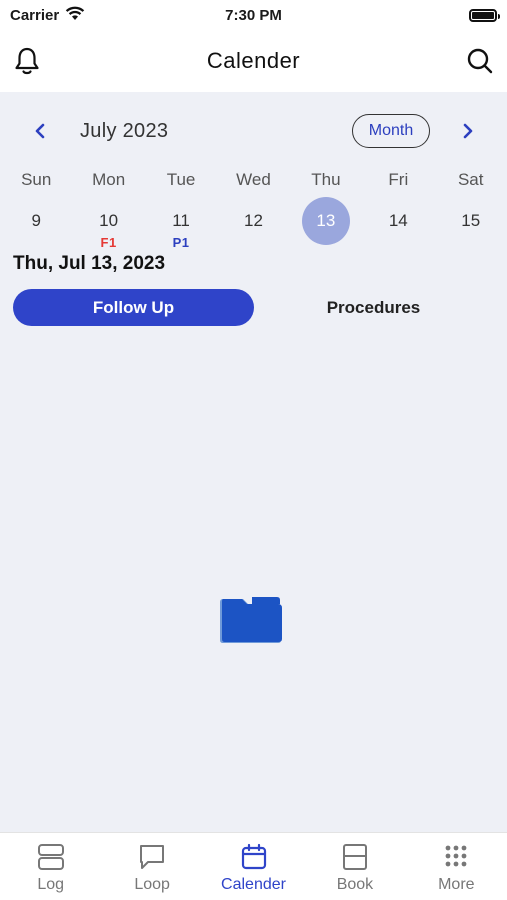 This screenshot has height=900, width=507. I want to click on folder-icon, so click(250, 620).